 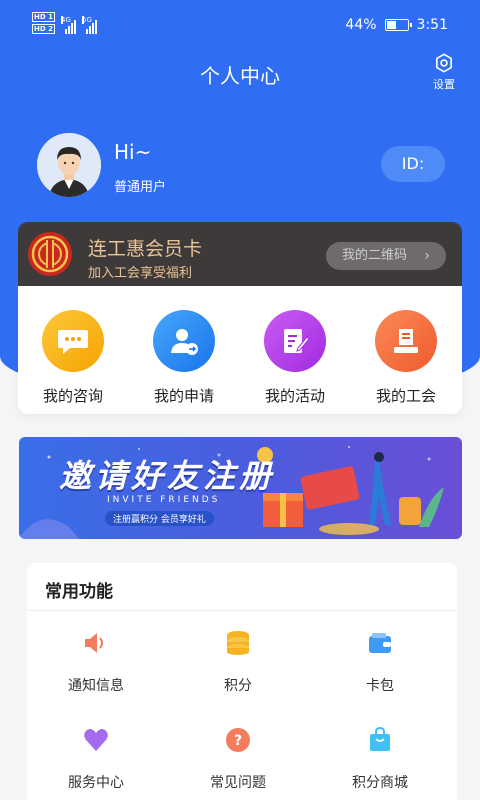 What do you see at coordinates (238, 661) in the screenshot?
I see `function-points: 积分` at bounding box center [238, 661].